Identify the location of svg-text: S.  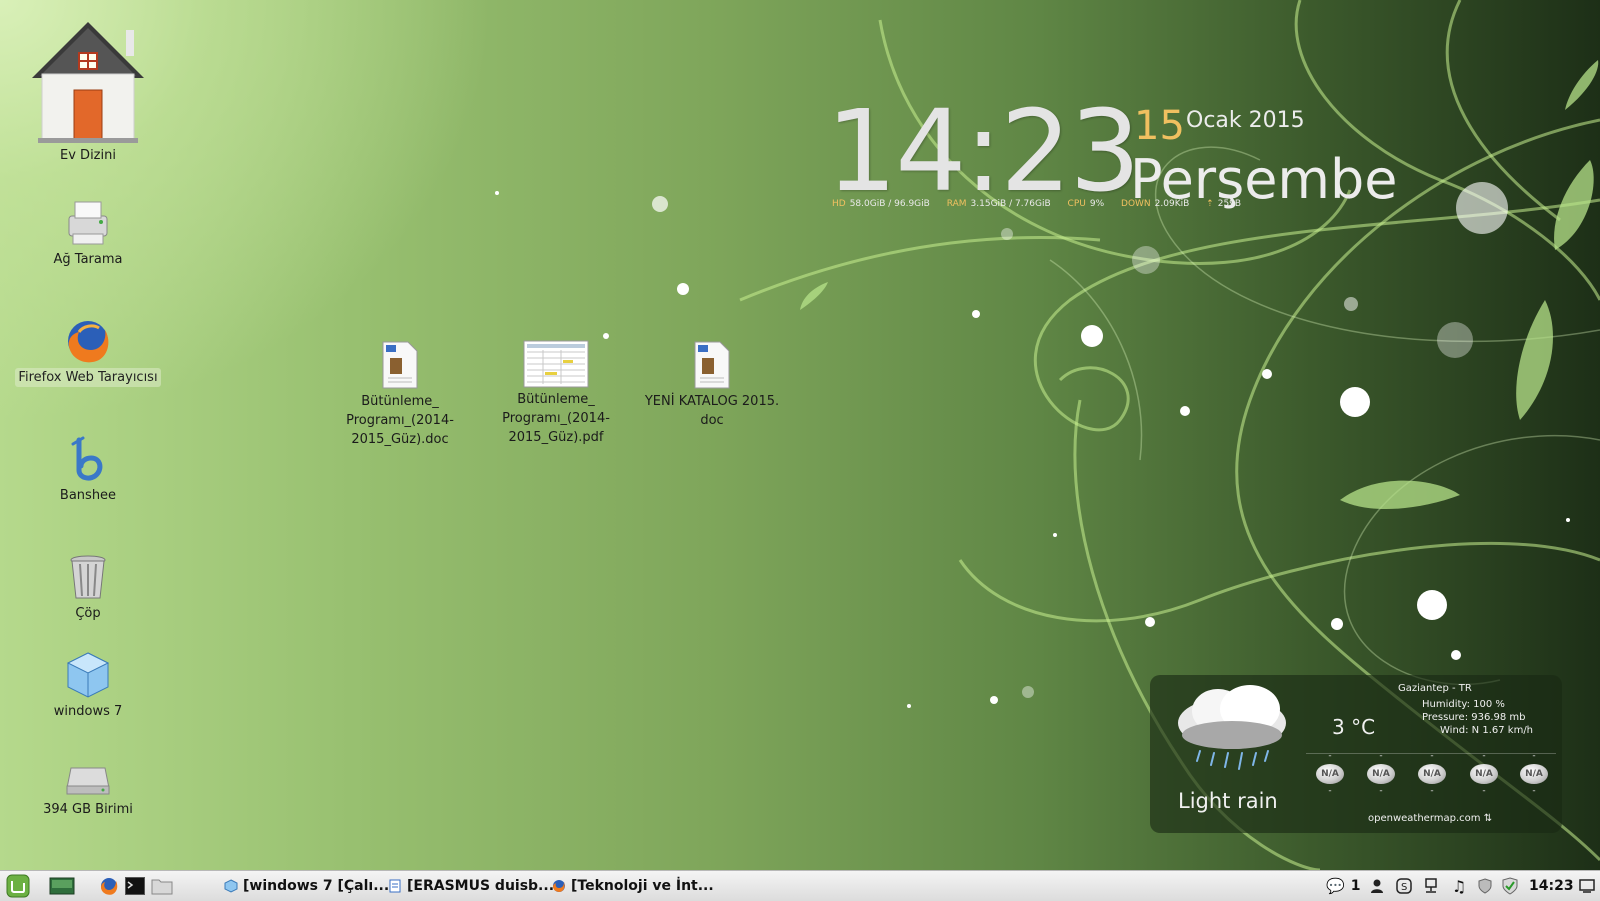
(1404, 887).